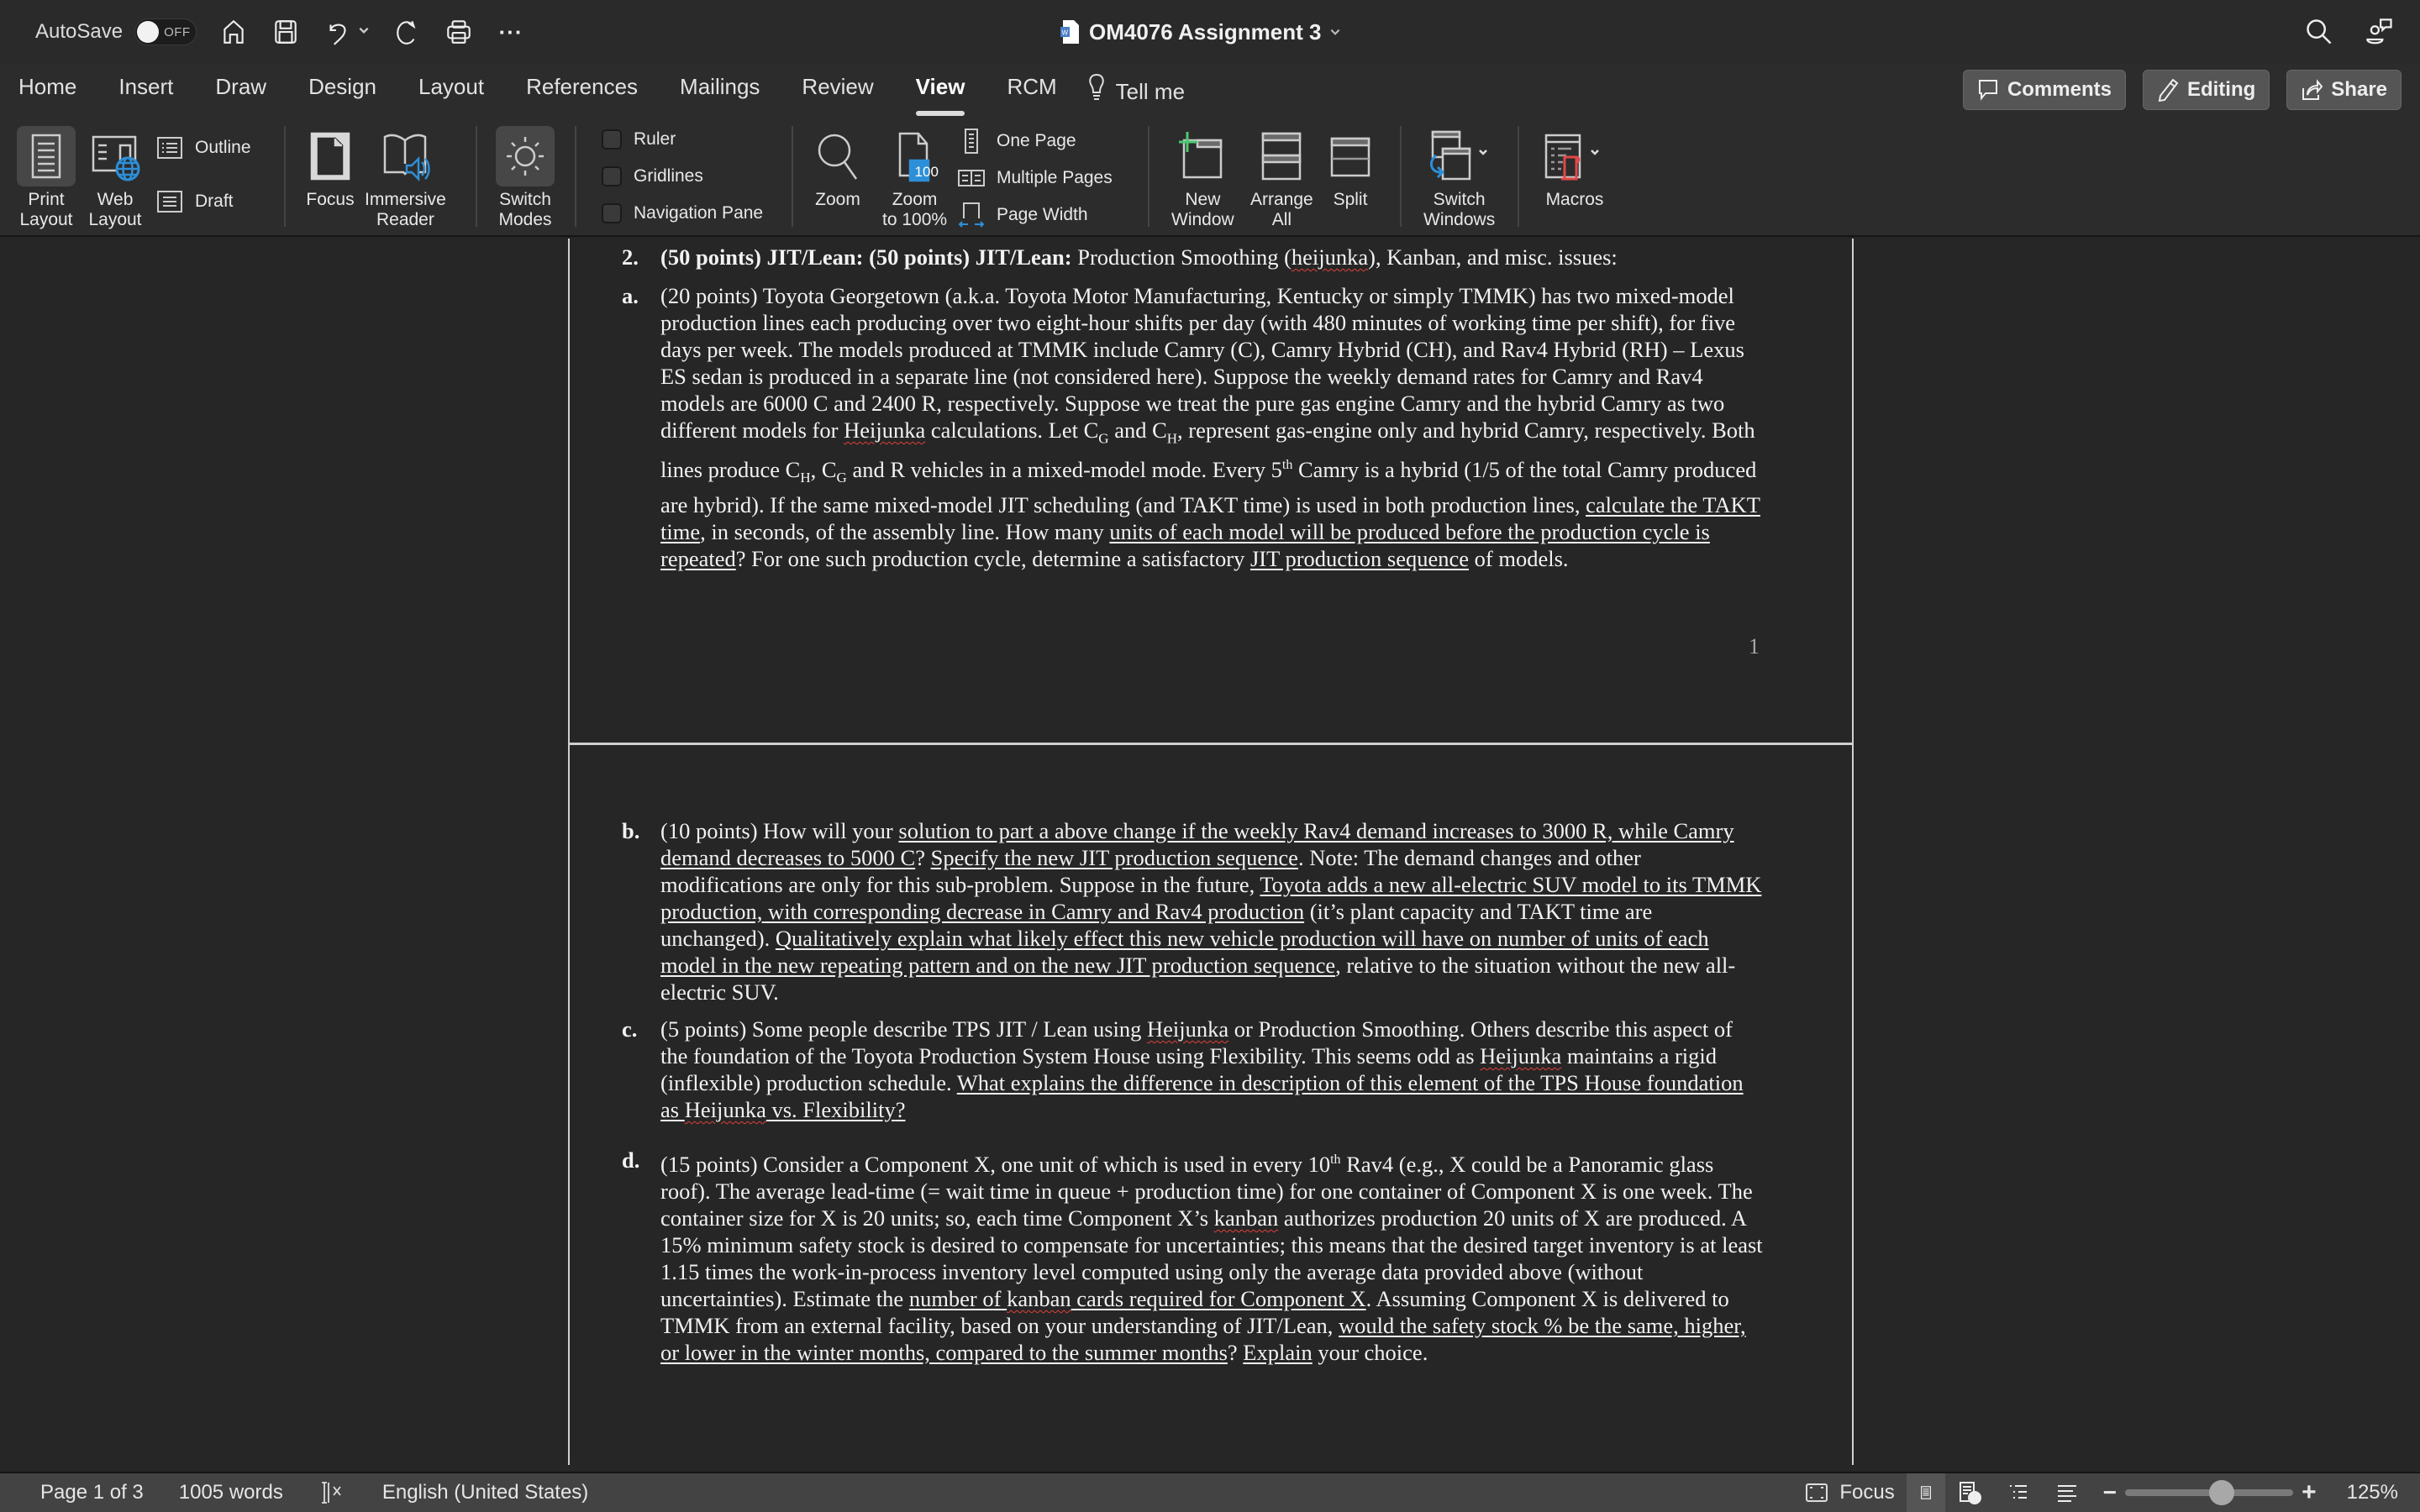 This screenshot has height=1512, width=2420. What do you see at coordinates (1359, 559) in the screenshot?
I see `underlined-instruction: JIT production sequence` at bounding box center [1359, 559].